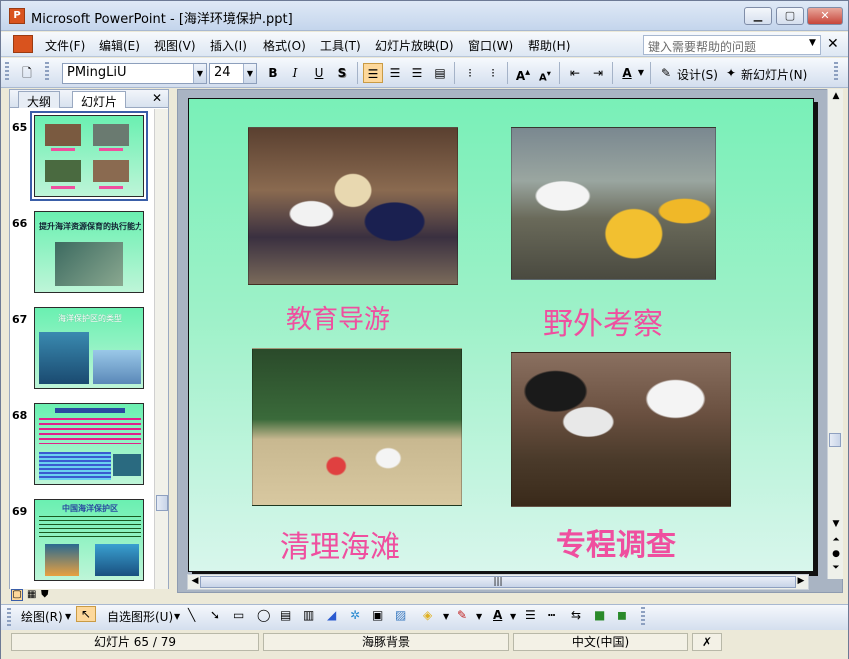 The height and width of the screenshot is (659, 849). I want to click on menu-tools: 工具(T), so click(340, 45).